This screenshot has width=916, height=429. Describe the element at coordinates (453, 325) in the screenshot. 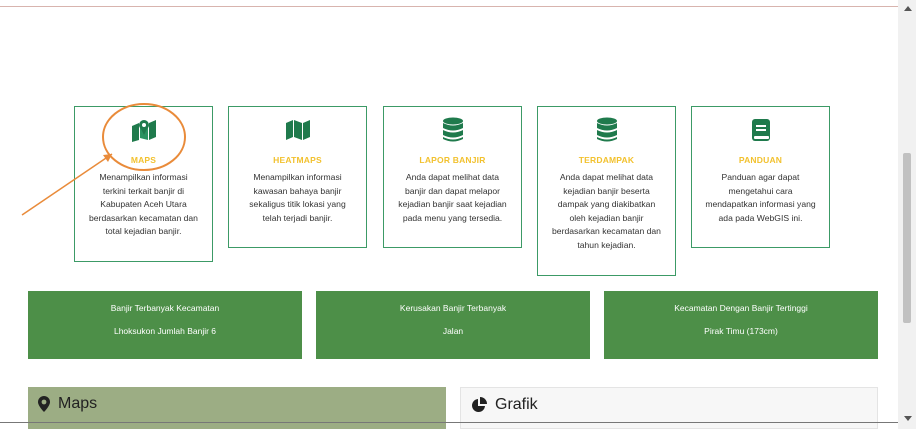

I see `stat-kerusakan-terbanyak: Kerusakan Banjir Terbanyak Jalan` at that location.